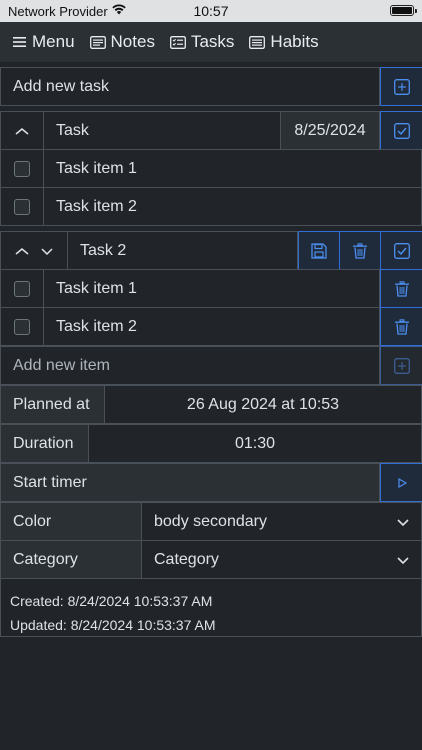 The width and height of the screenshot is (422, 750). What do you see at coordinates (61, 365) in the screenshot?
I see `new-item-placeholder: Add new item` at bounding box center [61, 365].